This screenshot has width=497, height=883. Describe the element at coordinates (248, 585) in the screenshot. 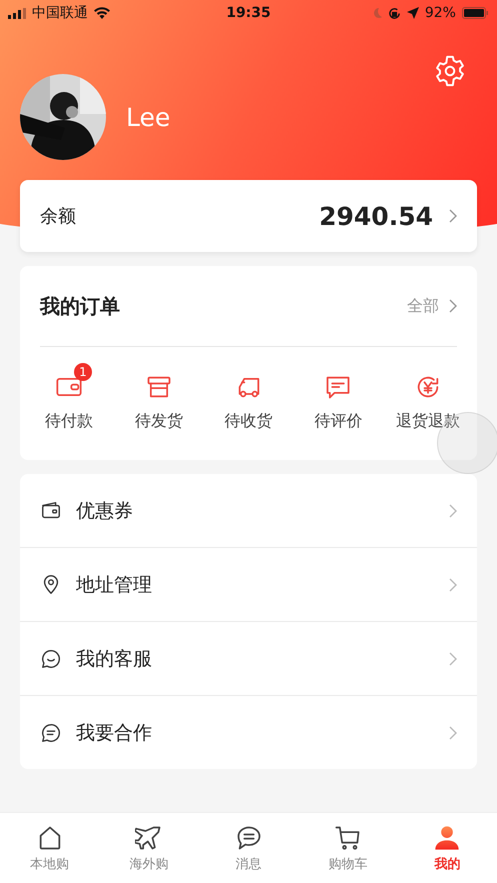

I see `menu-item: 地址管理` at that location.